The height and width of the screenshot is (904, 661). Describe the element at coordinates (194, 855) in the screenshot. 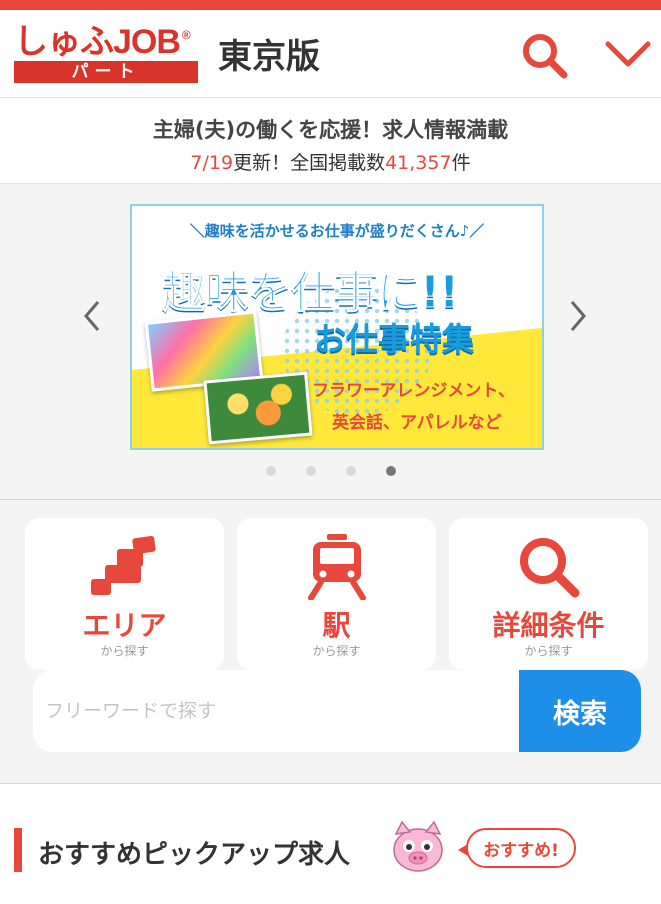

I see `section-title: おすすめピックアップ求人` at that location.